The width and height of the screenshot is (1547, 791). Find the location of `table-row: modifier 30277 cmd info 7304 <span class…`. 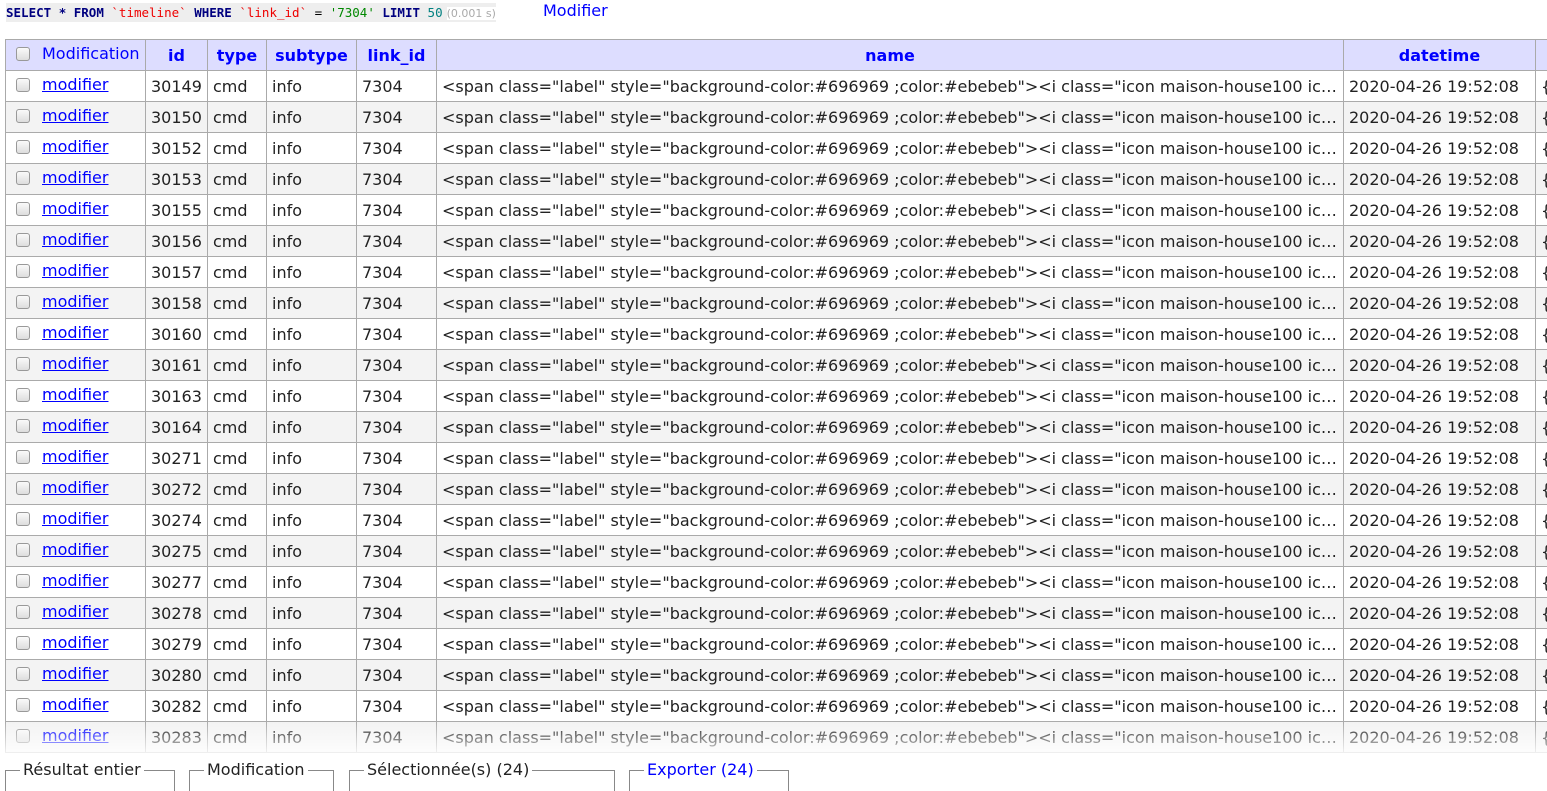

table-row: modifier 30277 cmd info 7304 <span class… is located at coordinates (776, 582).